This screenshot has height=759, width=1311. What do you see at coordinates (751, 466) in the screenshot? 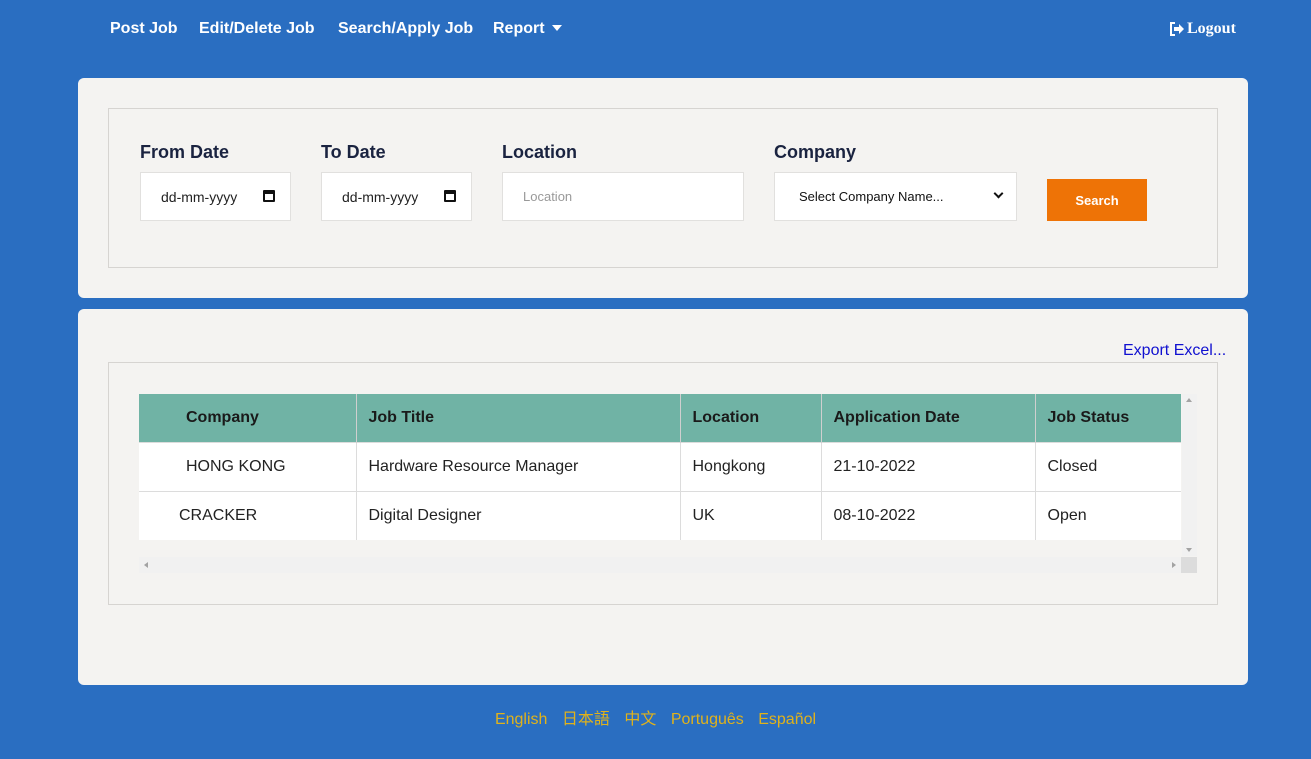
I see `cell-location: Hongkong` at bounding box center [751, 466].